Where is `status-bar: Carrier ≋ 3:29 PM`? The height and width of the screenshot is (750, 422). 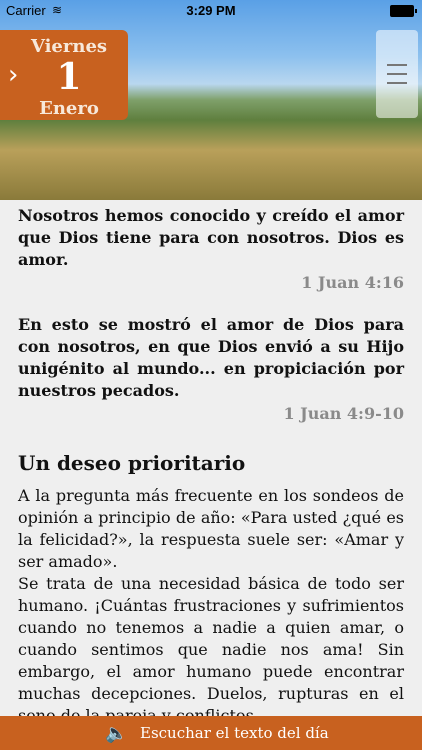 status-bar: Carrier ≋ 3:29 PM is located at coordinates (211, 11).